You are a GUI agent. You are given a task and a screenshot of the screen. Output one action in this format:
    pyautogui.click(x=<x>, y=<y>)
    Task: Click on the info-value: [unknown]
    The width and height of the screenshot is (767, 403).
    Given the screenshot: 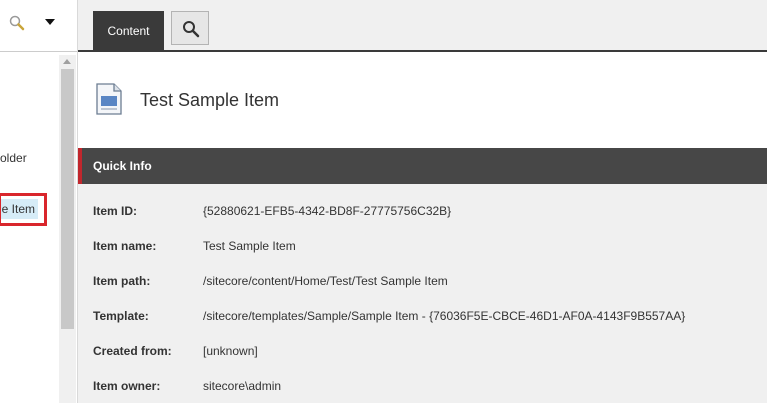 What is the action you would take?
    pyautogui.click(x=230, y=351)
    